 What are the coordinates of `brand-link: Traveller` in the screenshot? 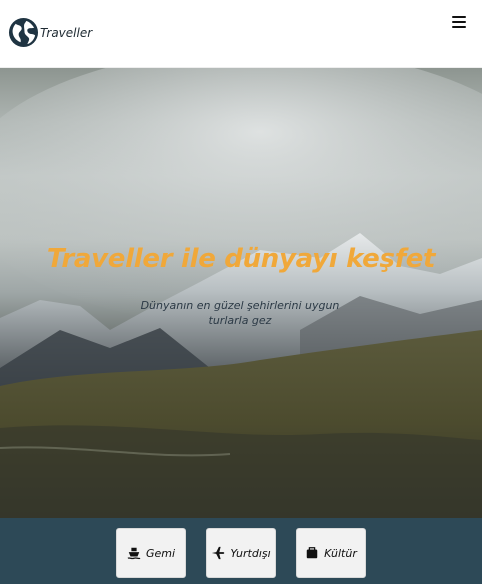 It's located at (50, 32).